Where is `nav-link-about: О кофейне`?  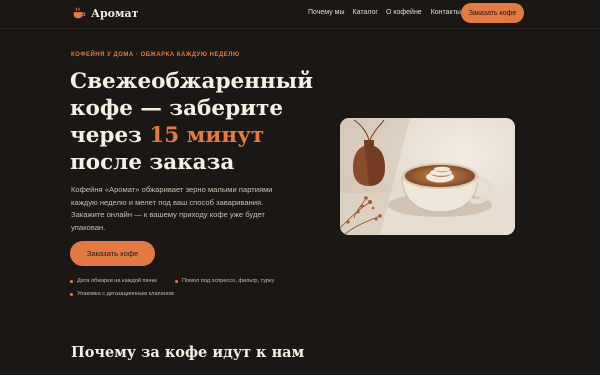
nav-link-about: О кофейне is located at coordinates (404, 12).